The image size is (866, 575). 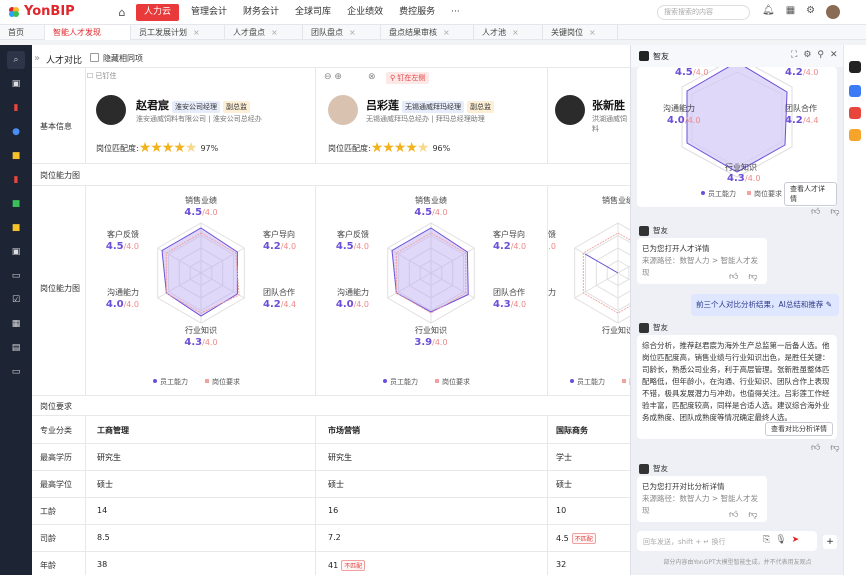 I want to click on tab-result-audit: 盘点结果审核 ×, so click(x=427, y=32).